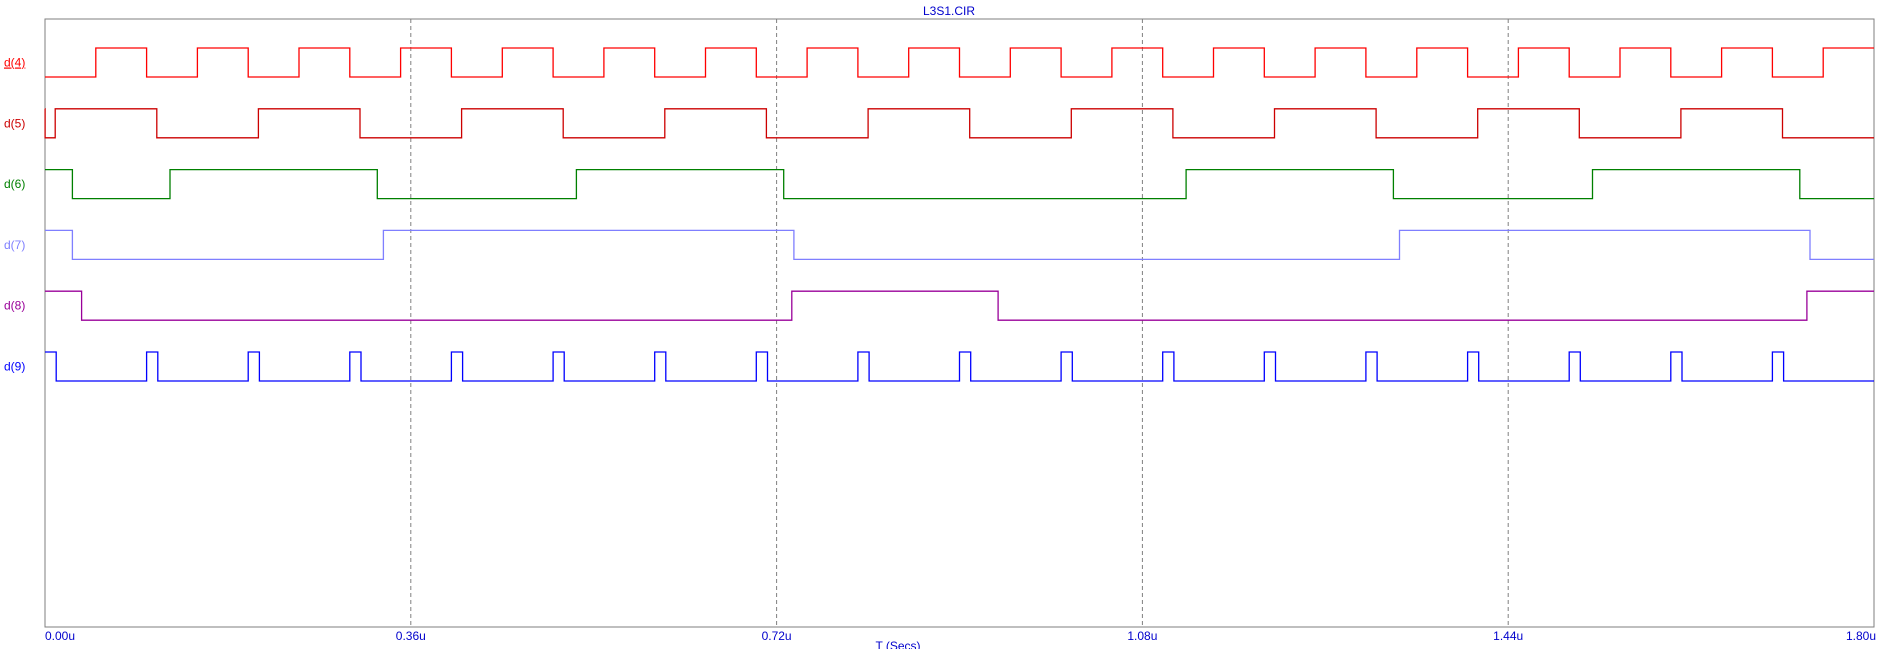 This screenshot has height=649, width=1898. Describe the element at coordinates (14, 184) in the screenshot. I see `trace-label: d(6)` at that location.